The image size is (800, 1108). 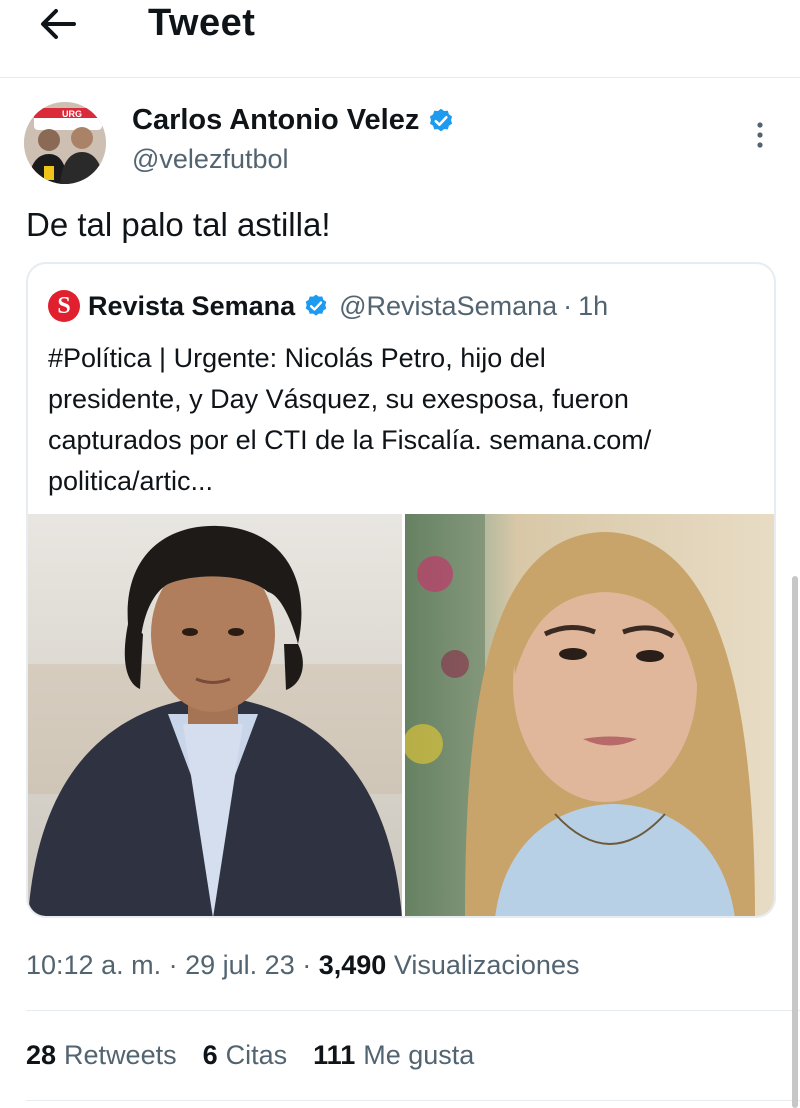 I want to click on app-header: Tweet, so click(x=400, y=39).